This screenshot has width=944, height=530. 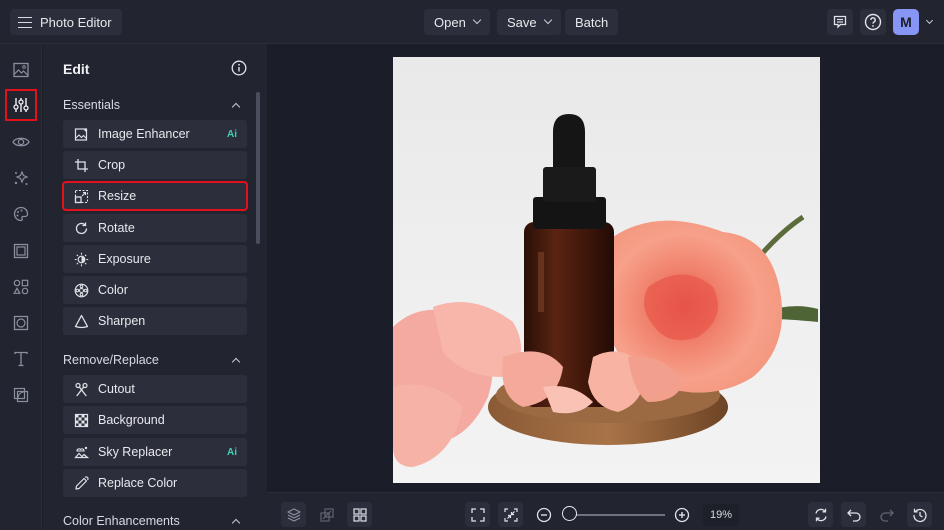 What do you see at coordinates (81, 196) in the screenshot?
I see `resize-icon` at bounding box center [81, 196].